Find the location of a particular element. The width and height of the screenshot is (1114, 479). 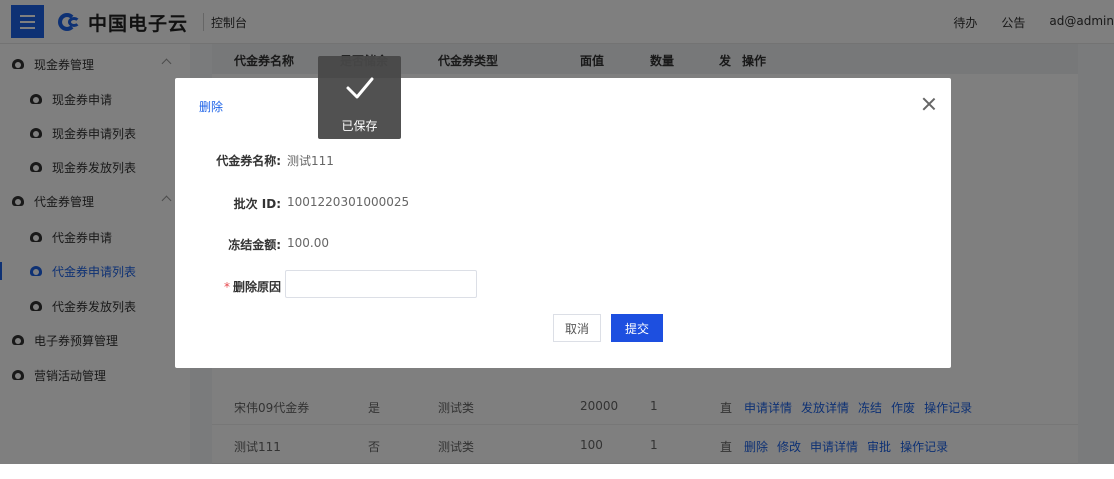

cancel-button: 取消 is located at coordinates (577, 328).